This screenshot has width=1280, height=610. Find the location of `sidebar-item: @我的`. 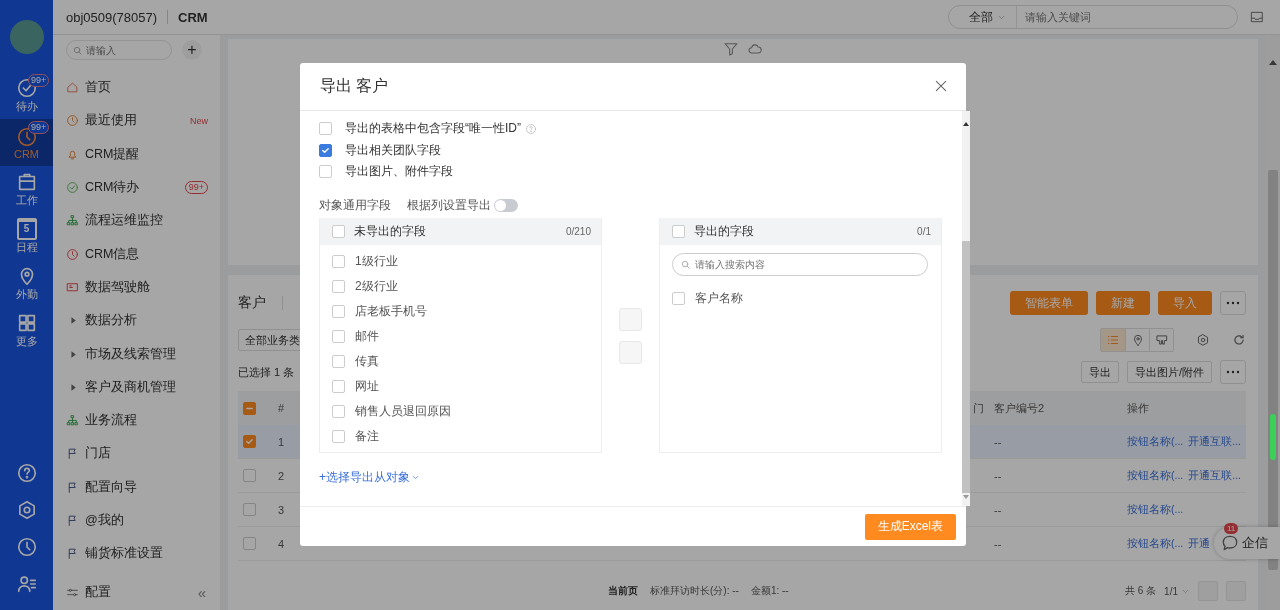

sidebar-item: @我的 is located at coordinates (136, 520).